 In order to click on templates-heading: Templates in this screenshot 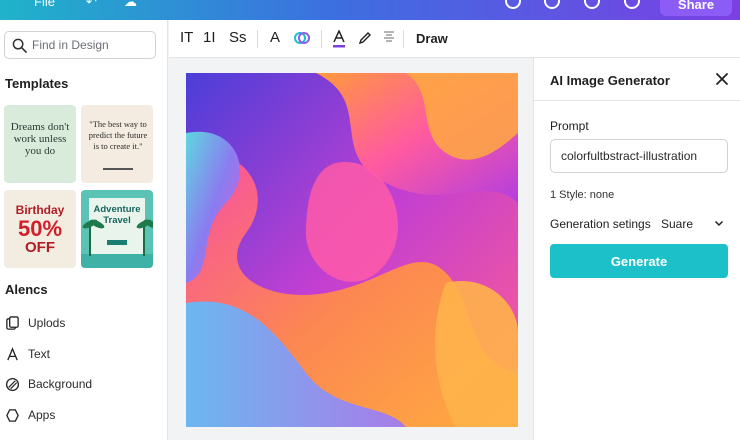, I will do `click(37, 83)`.